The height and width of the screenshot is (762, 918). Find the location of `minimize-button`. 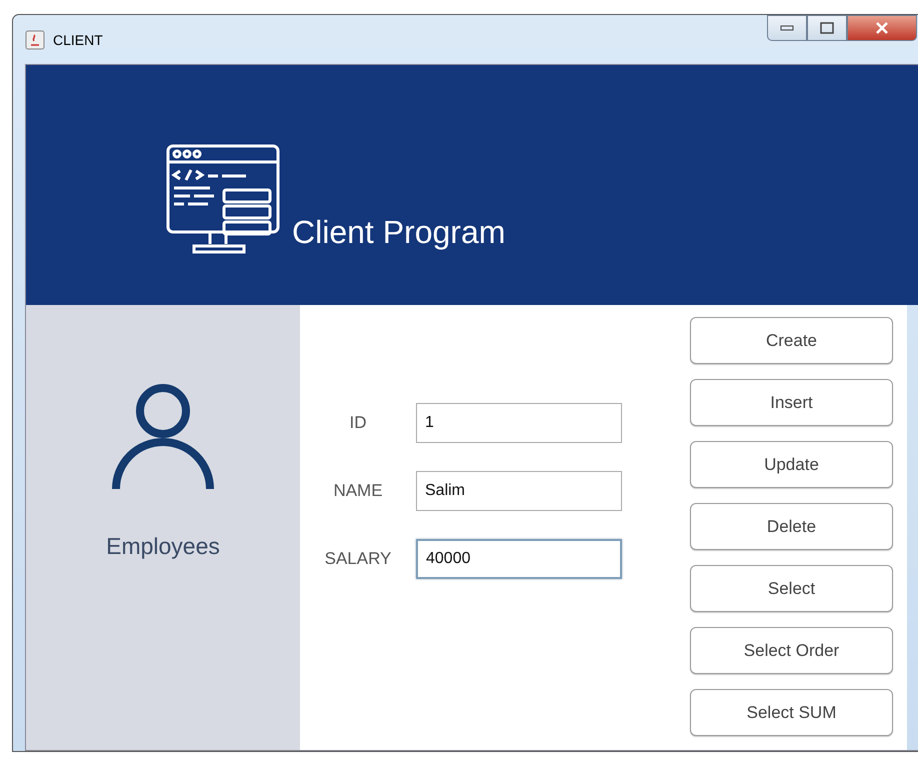

minimize-button is located at coordinates (787, 28).